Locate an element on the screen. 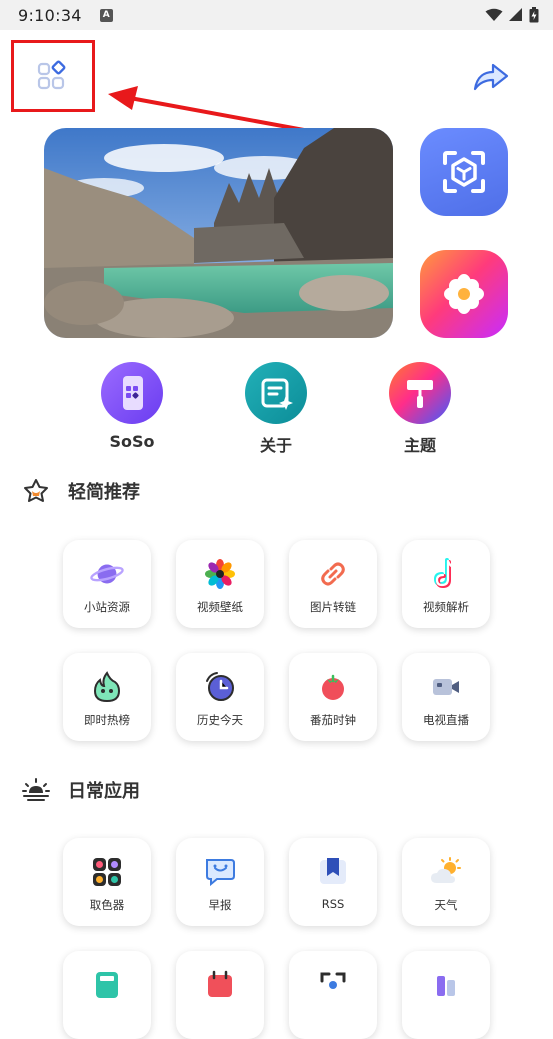 Image resolution: width=553 pixels, height=1039 pixels. tile-label: 视频解析 is located at coordinates (446, 607).